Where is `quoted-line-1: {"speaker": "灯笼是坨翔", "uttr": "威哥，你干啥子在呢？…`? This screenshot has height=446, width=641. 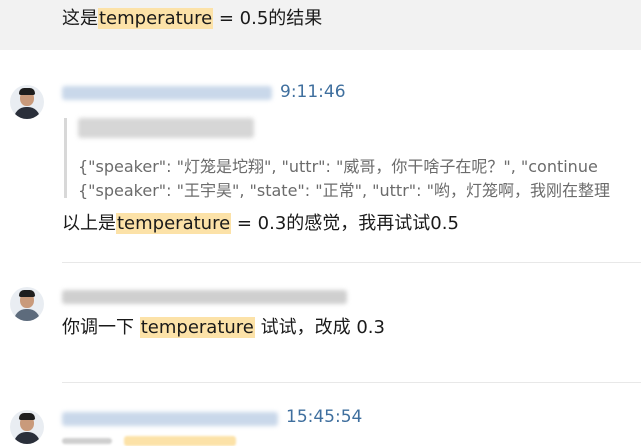 quoted-line-1: {"speaker": "灯笼是坨翔", "uttr": "威哥，你干啥子在呢？… is located at coordinates (338, 166).